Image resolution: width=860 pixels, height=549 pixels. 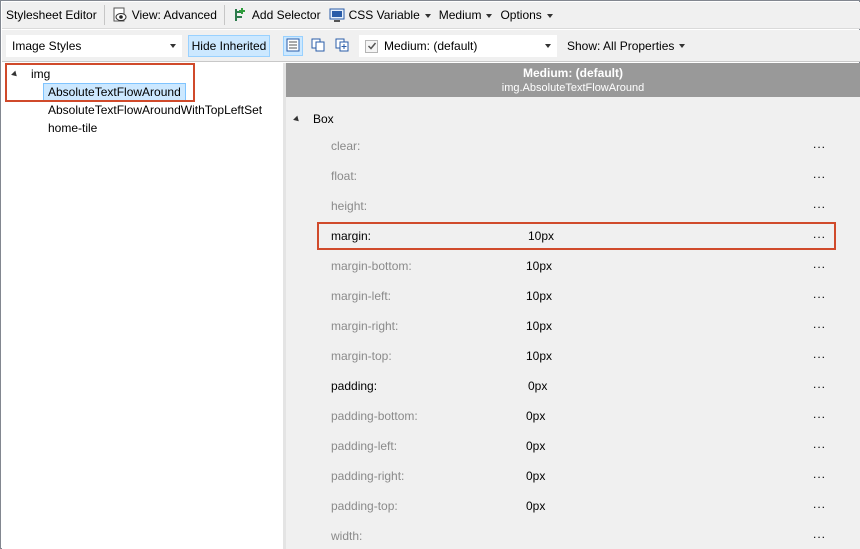 I want to click on view-menu-button: View: Advanced, so click(x=164, y=15).